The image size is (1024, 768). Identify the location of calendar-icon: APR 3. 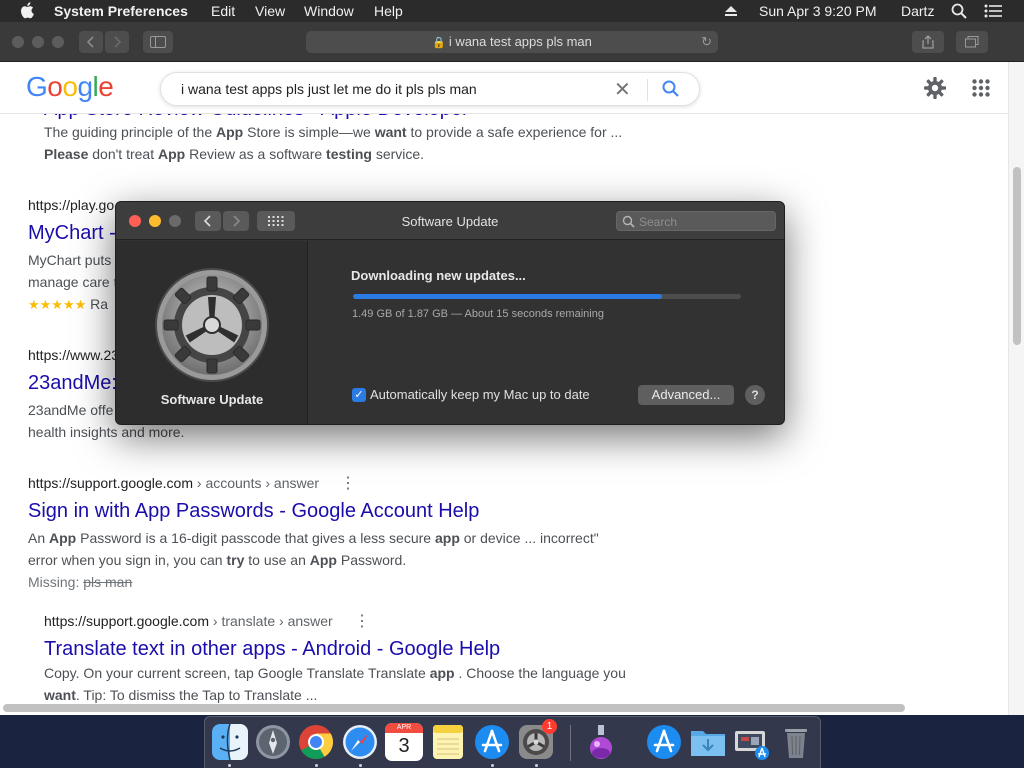
(404, 742).